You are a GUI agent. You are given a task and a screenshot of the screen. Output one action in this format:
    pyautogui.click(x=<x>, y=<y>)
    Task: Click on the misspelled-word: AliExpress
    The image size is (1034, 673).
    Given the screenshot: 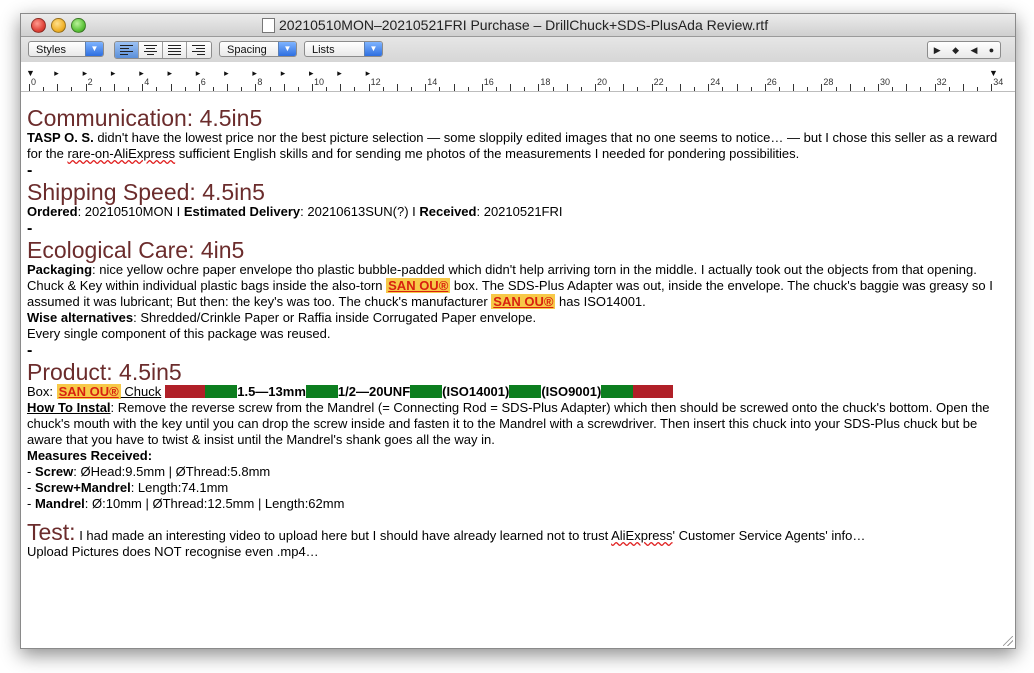 What is the action you would take?
    pyautogui.click(x=642, y=535)
    